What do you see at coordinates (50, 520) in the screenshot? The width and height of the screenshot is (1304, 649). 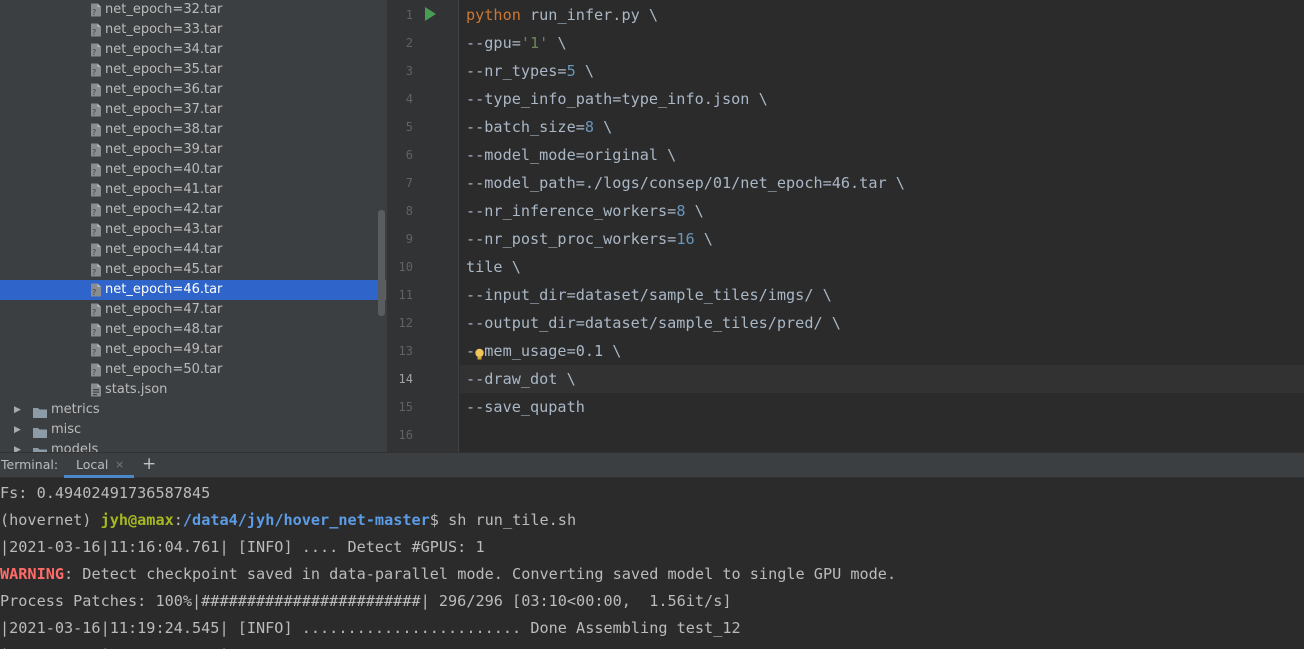 I see `prompt-env: (hovernet)` at bounding box center [50, 520].